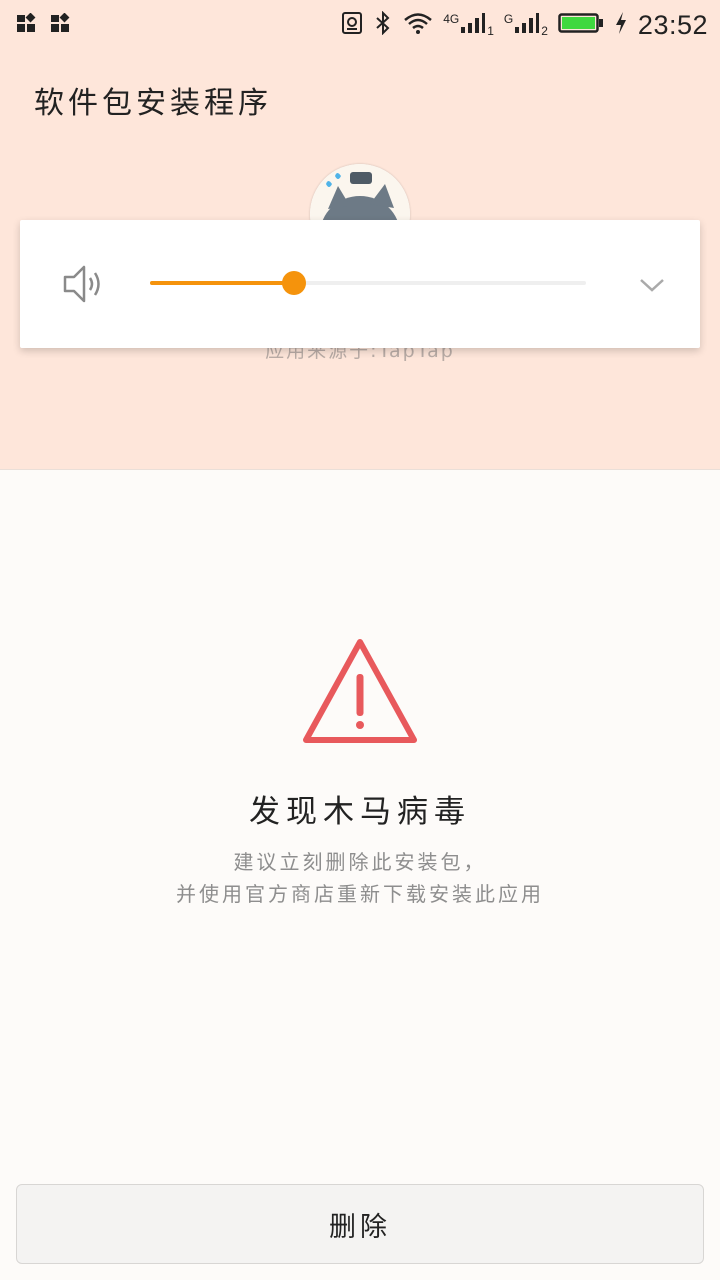 The image size is (720, 1280). I want to click on volume-slider-fill, so click(222, 283).